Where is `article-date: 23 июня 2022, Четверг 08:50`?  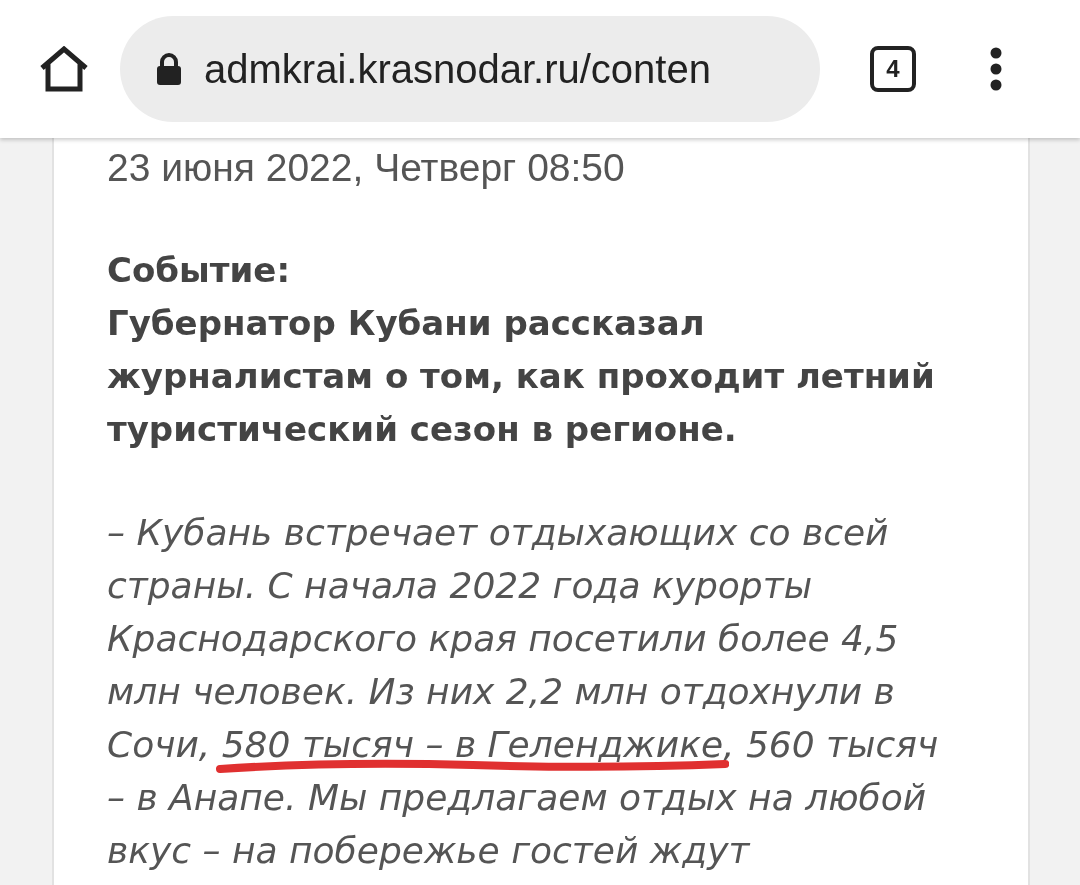 article-date: 23 июня 2022, Четверг 08:50 is located at coordinates (366, 168).